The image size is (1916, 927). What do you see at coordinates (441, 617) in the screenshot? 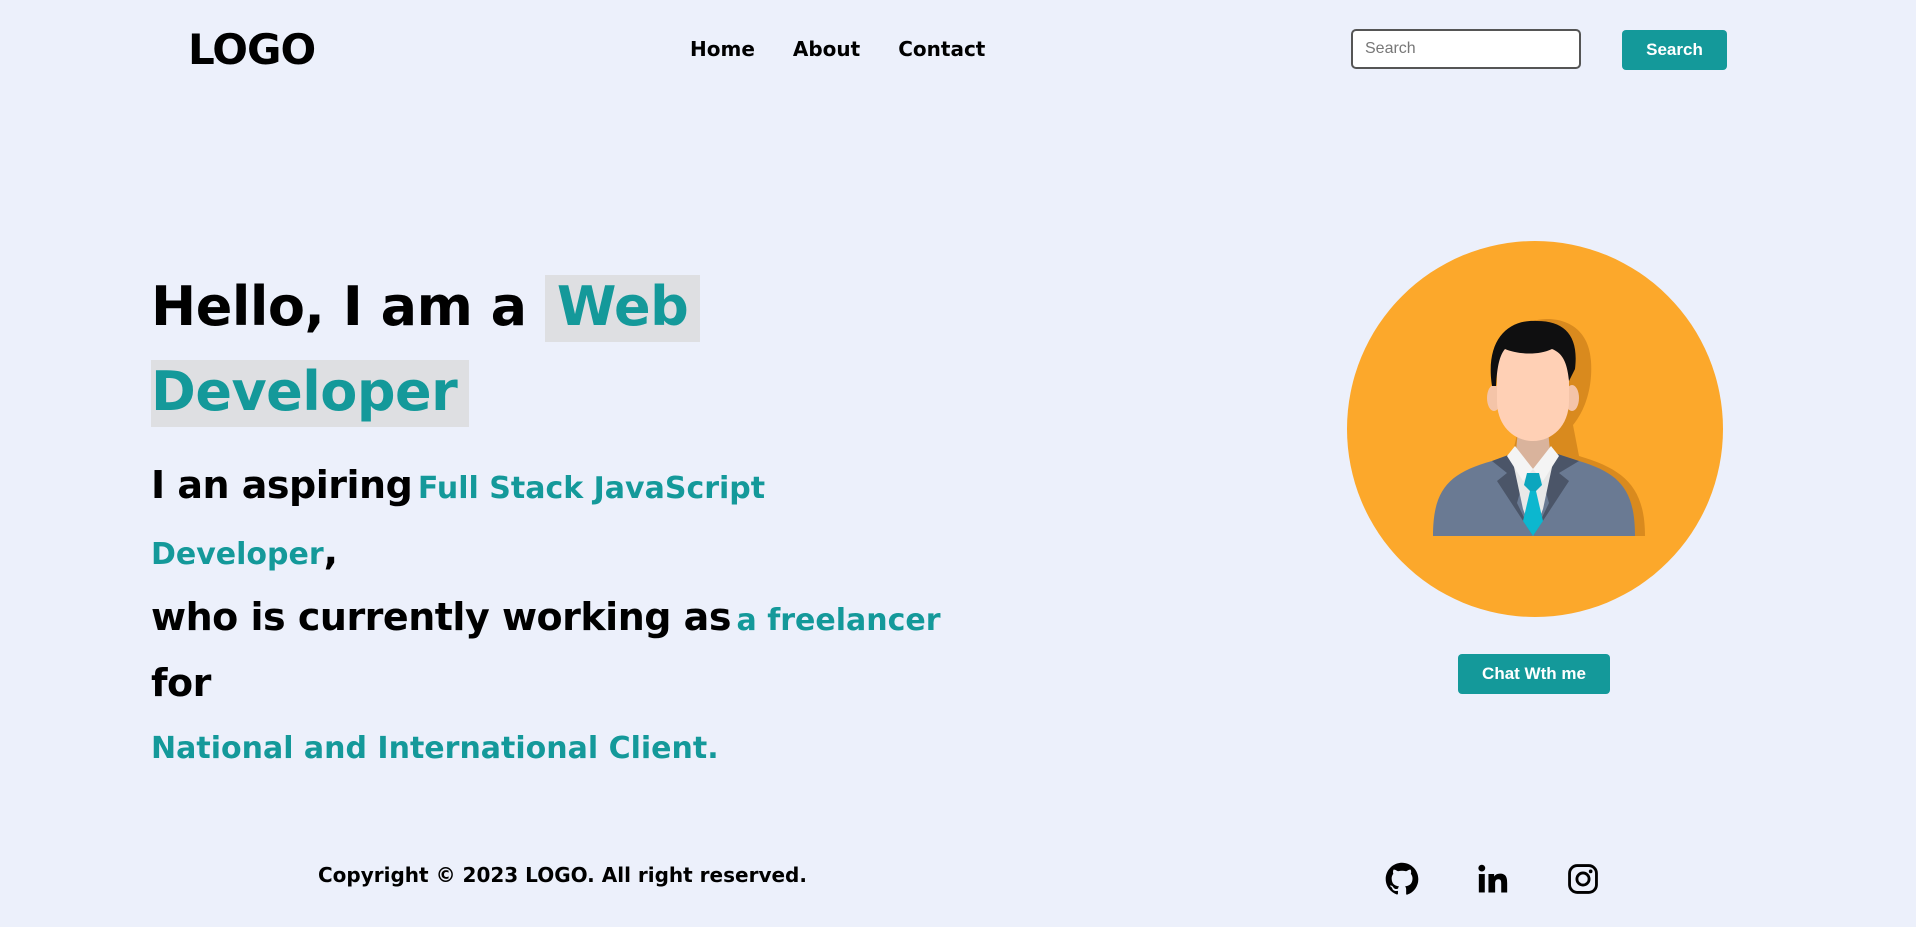
I see `work-prefix: who is currently working as` at bounding box center [441, 617].